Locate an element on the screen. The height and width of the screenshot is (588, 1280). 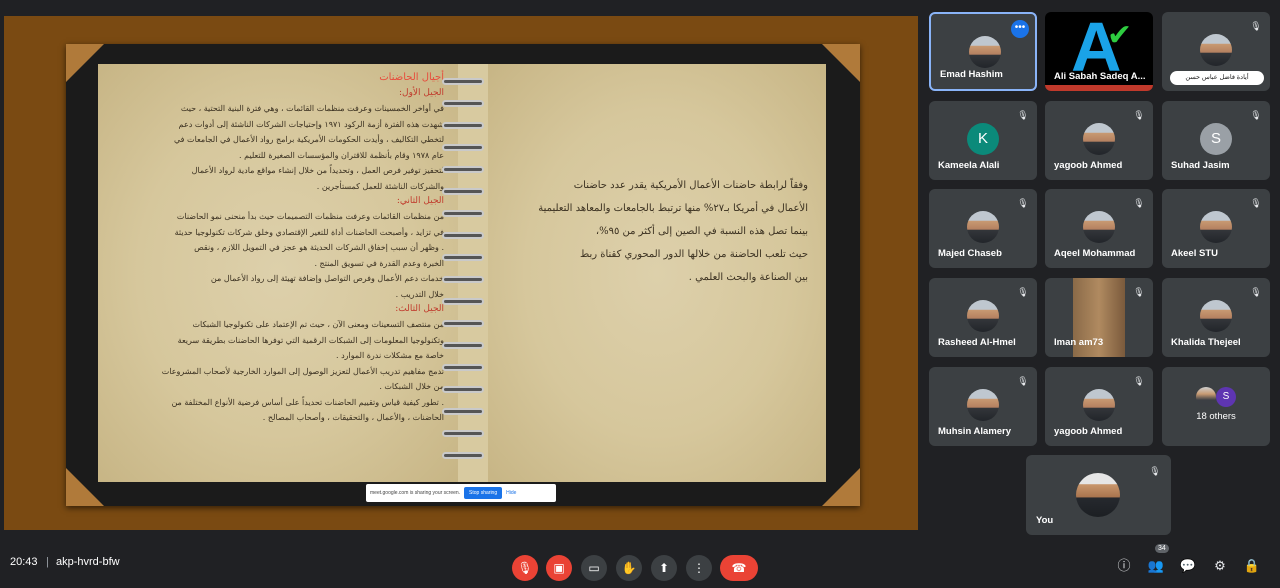
section-line: والشركات الناشئة للعمل كمستأجرين . is located at coordinates (380, 186).